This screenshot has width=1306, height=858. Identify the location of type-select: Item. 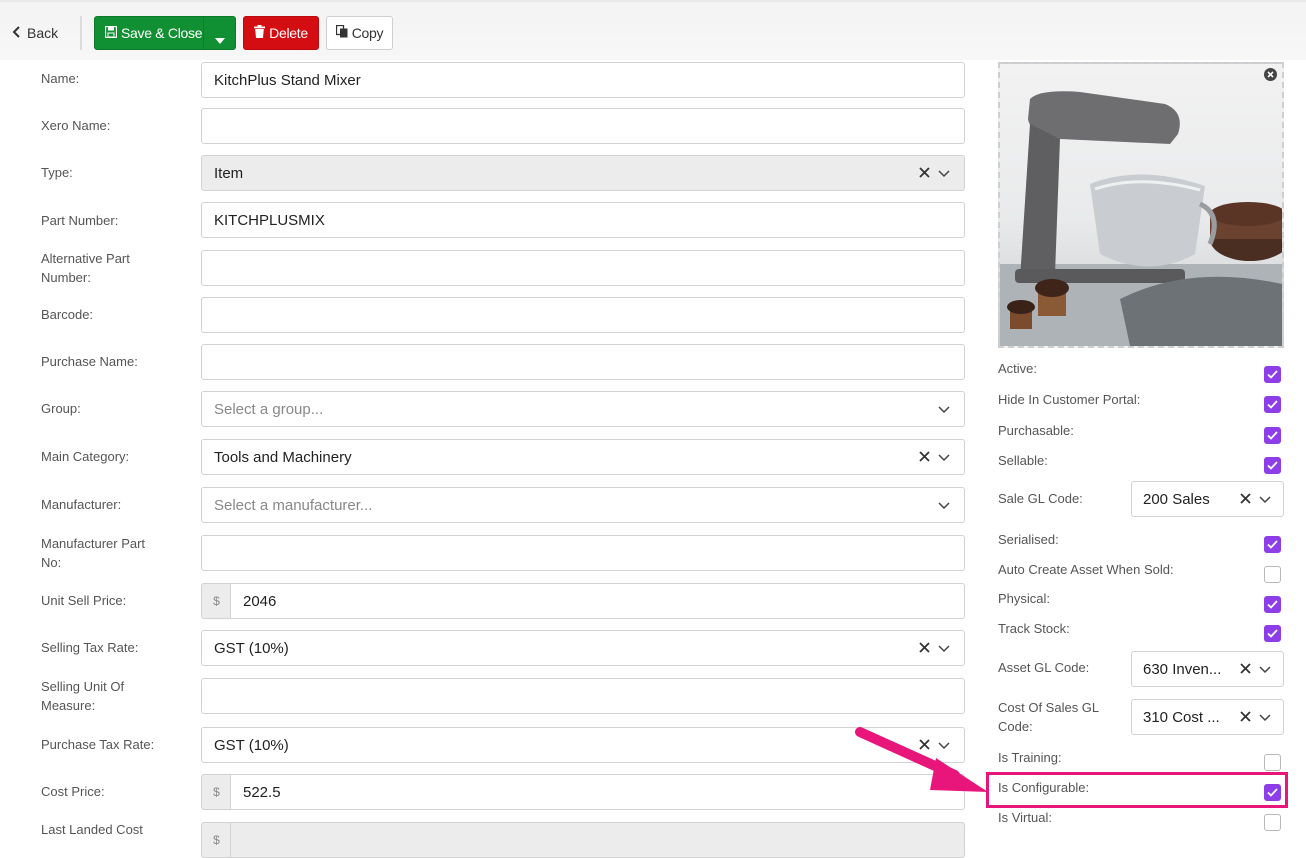
(583, 173).